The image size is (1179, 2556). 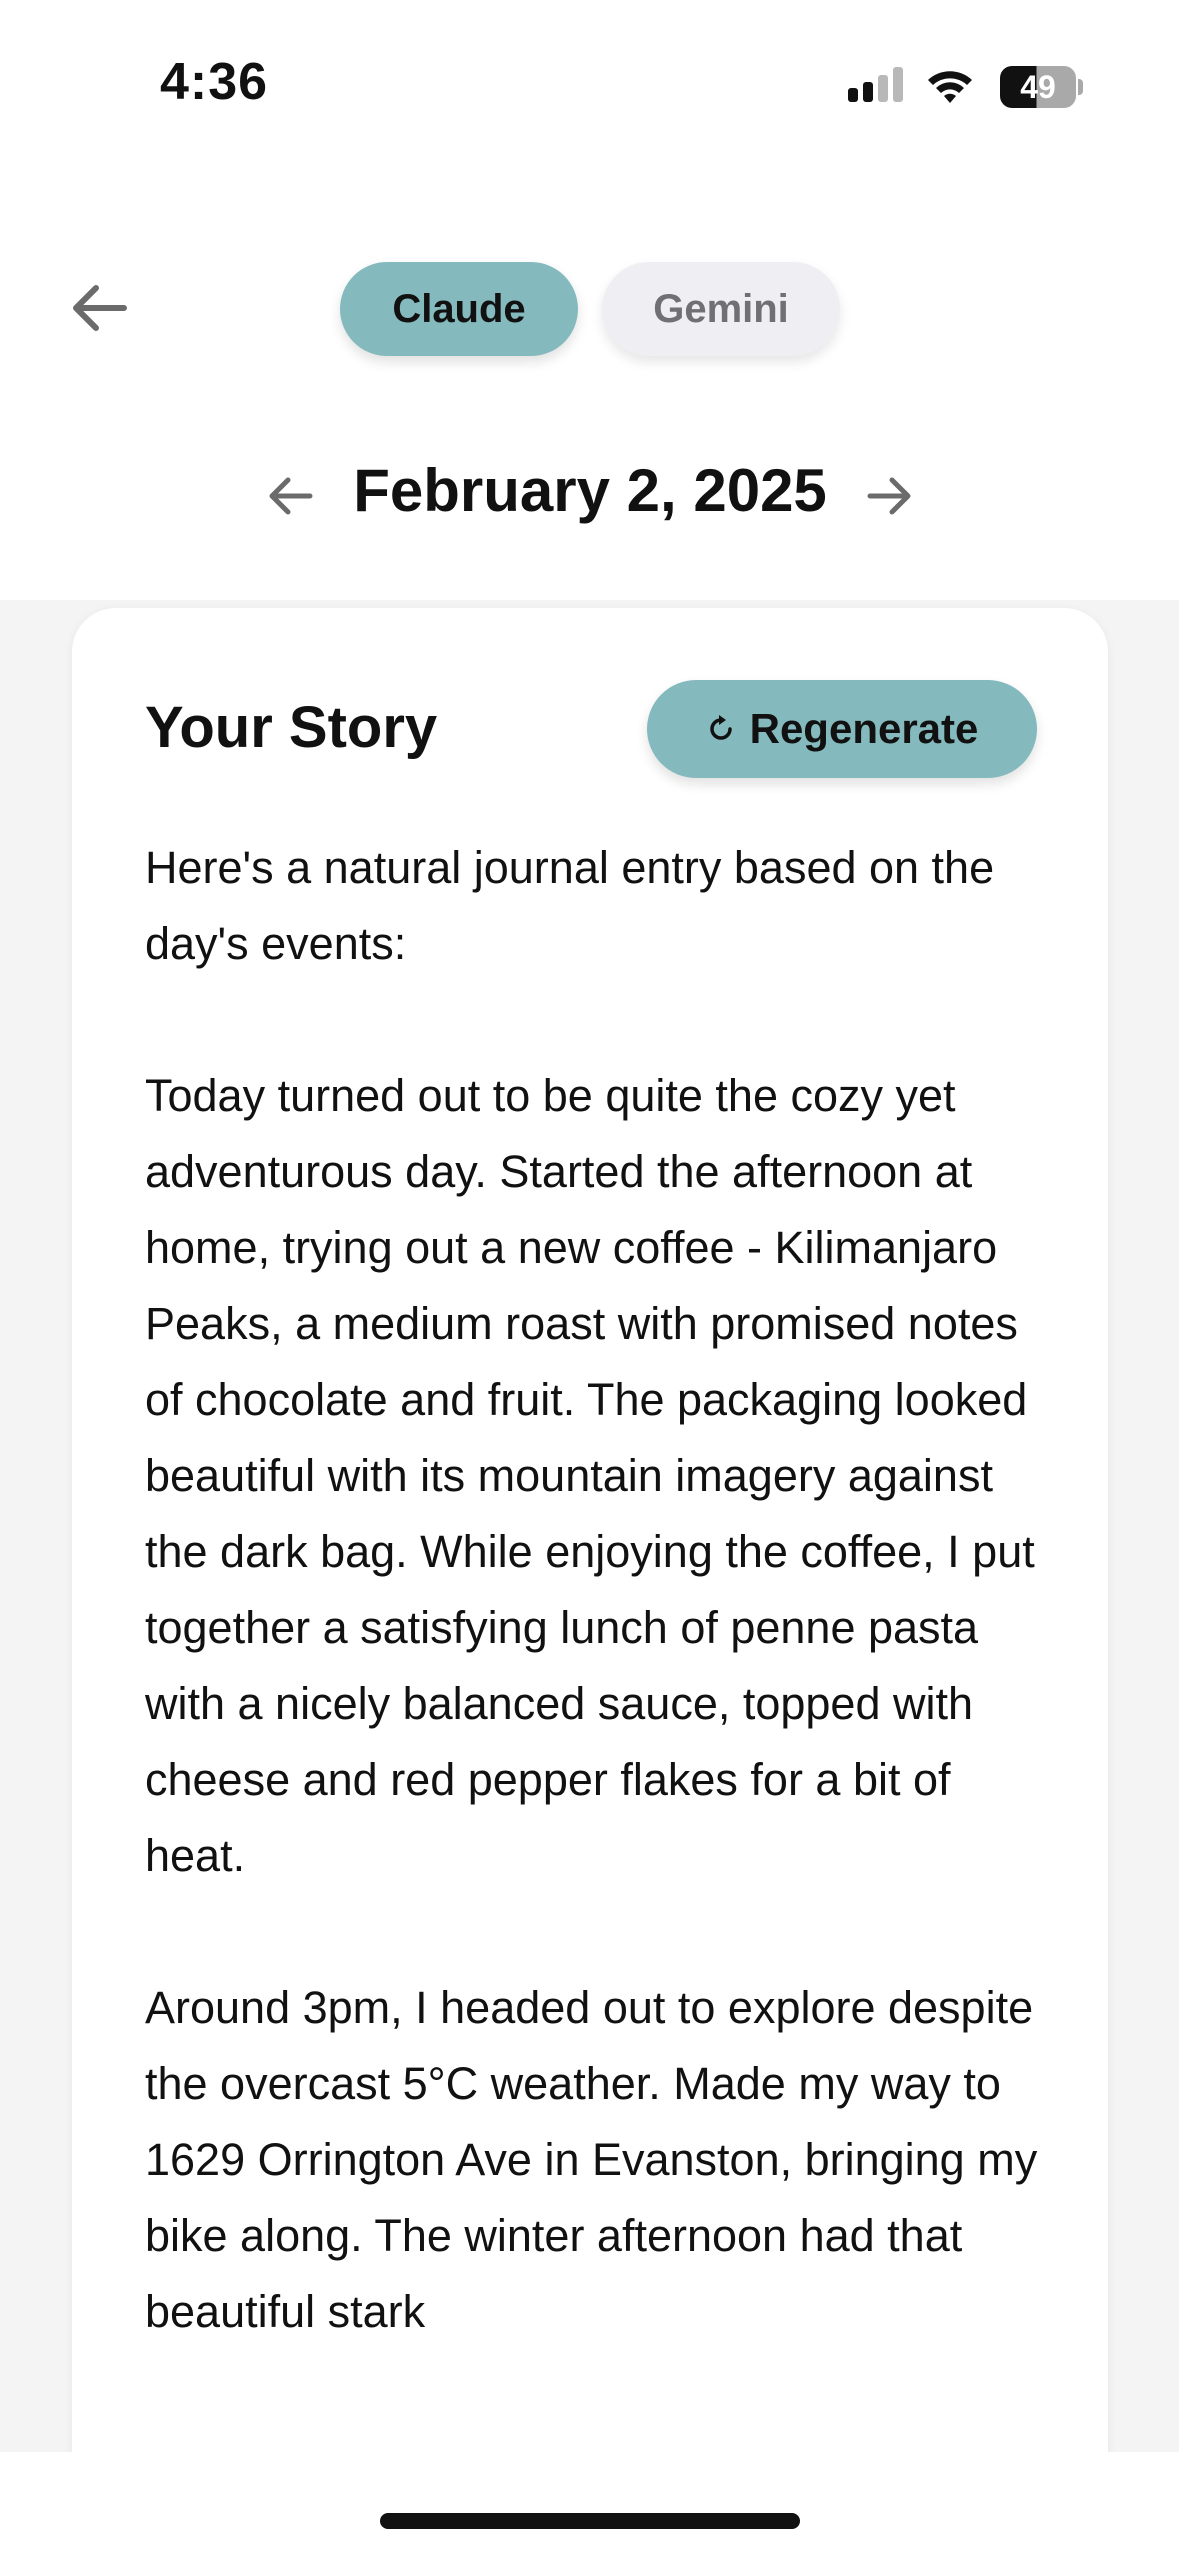 I want to click on battery-level: 49, so click(x=1038, y=87).